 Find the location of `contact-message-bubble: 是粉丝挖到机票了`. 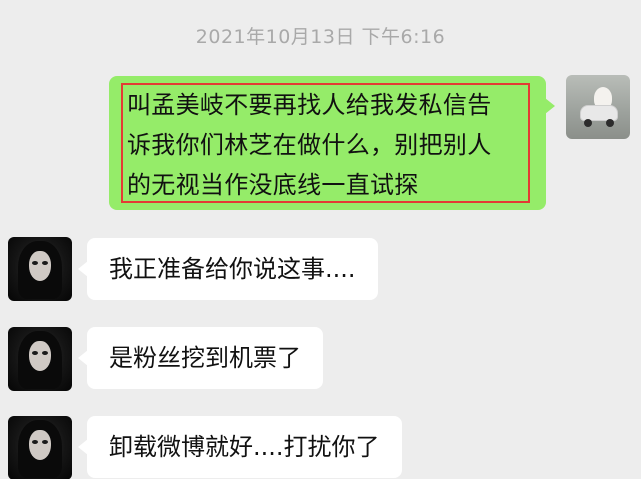

contact-message-bubble: 是粉丝挖到机票了 is located at coordinates (200, 358).